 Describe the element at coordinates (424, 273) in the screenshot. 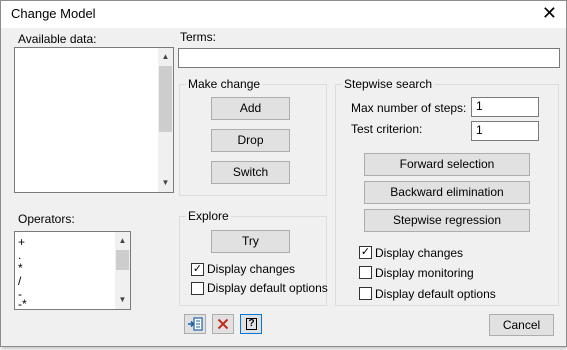

I see `stepwise-display-monitoring-label: Display monitoring` at that location.